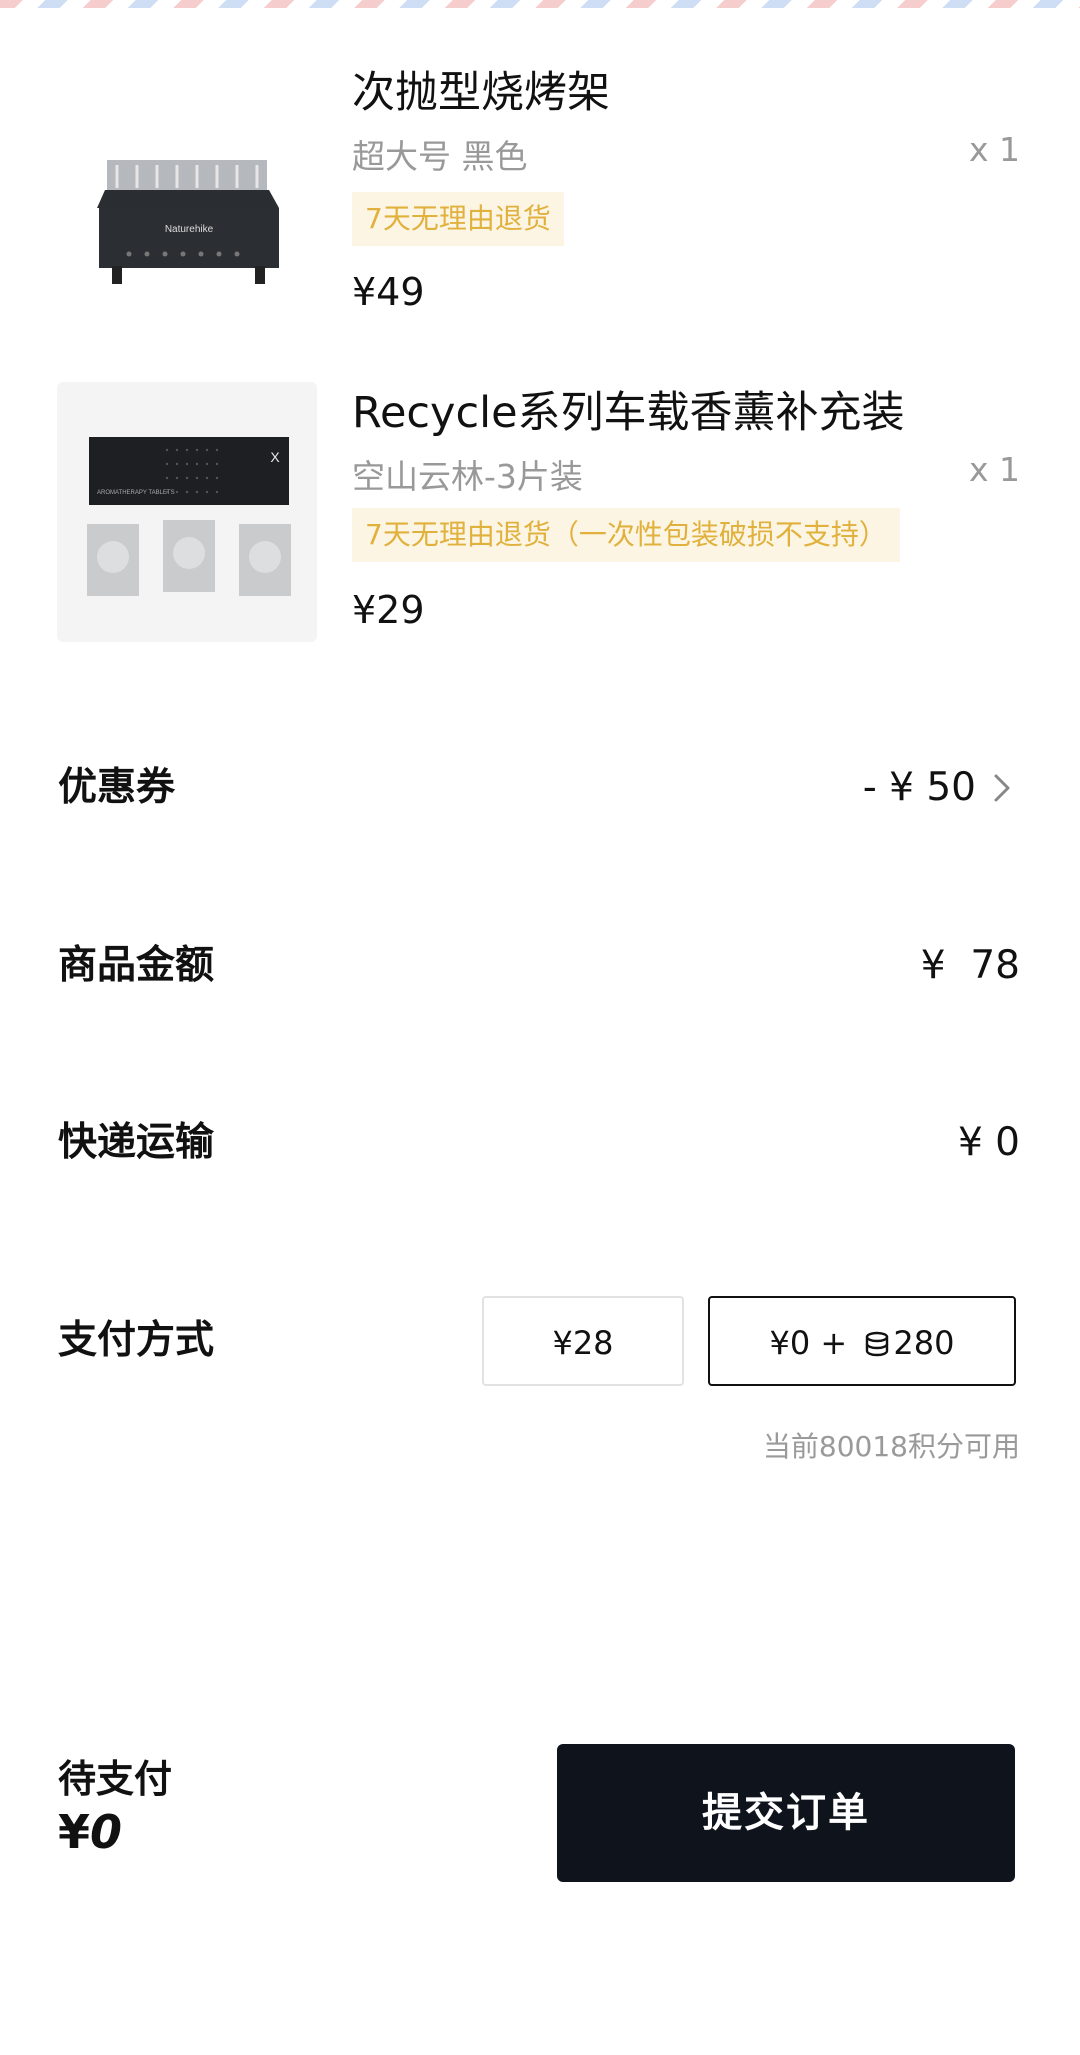 The width and height of the screenshot is (1080, 2055). Describe the element at coordinates (188, 222) in the screenshot. I see `grill-product-image: Naturehike` at that location.